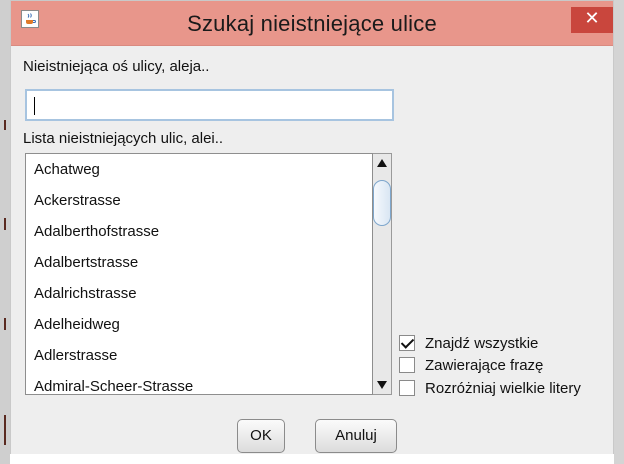 The image size is (624, 464). Describe the element at coordinates (261, 436) in the screenshot. I see `ok-button: OK` at that location.